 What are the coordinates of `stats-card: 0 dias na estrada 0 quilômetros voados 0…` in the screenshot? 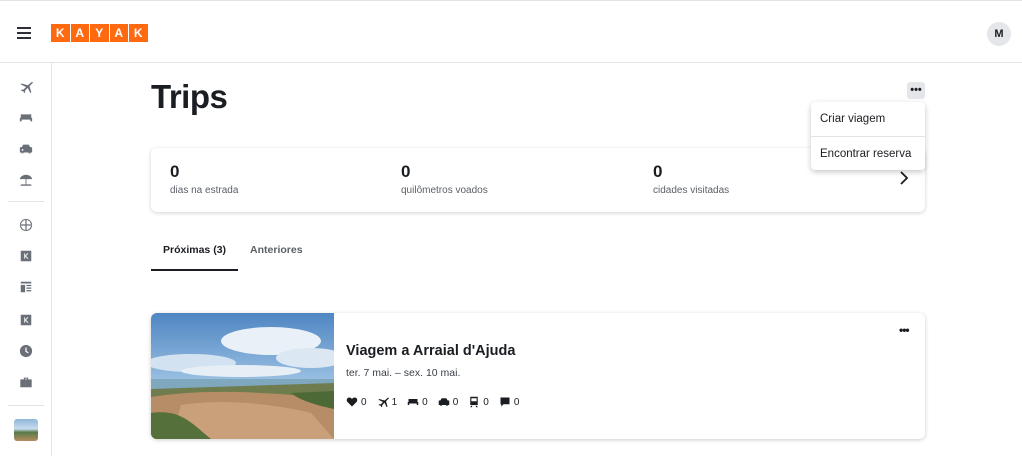 It's located at (538, 180).